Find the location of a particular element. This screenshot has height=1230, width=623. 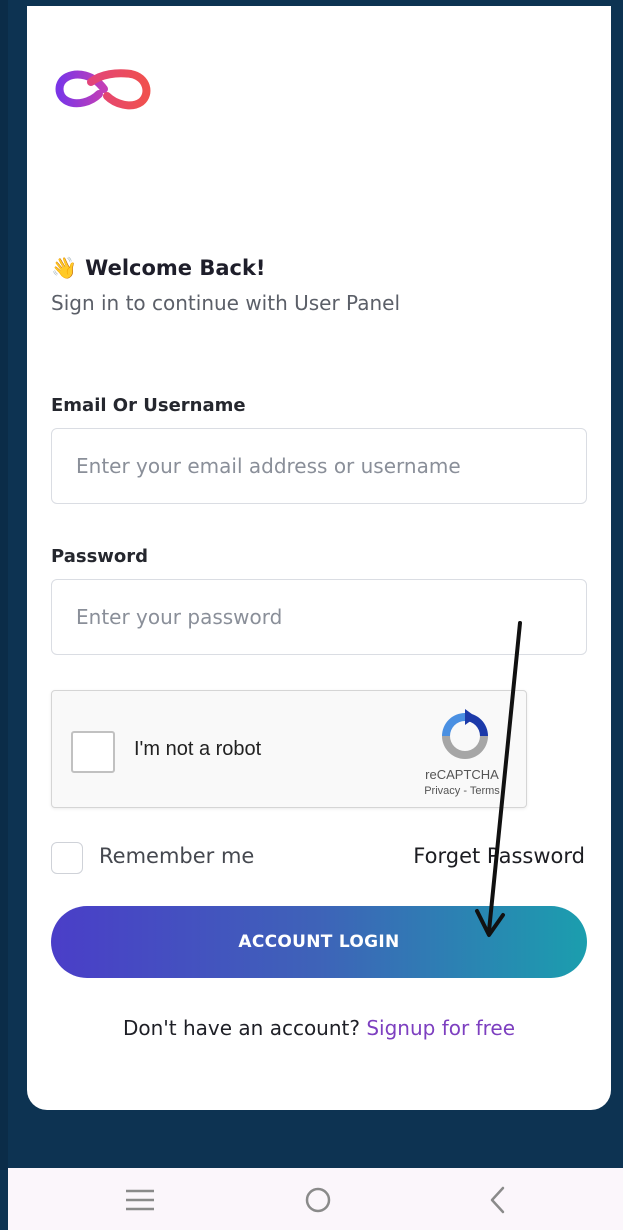

edge-strip is located at coordinates (4, 585).